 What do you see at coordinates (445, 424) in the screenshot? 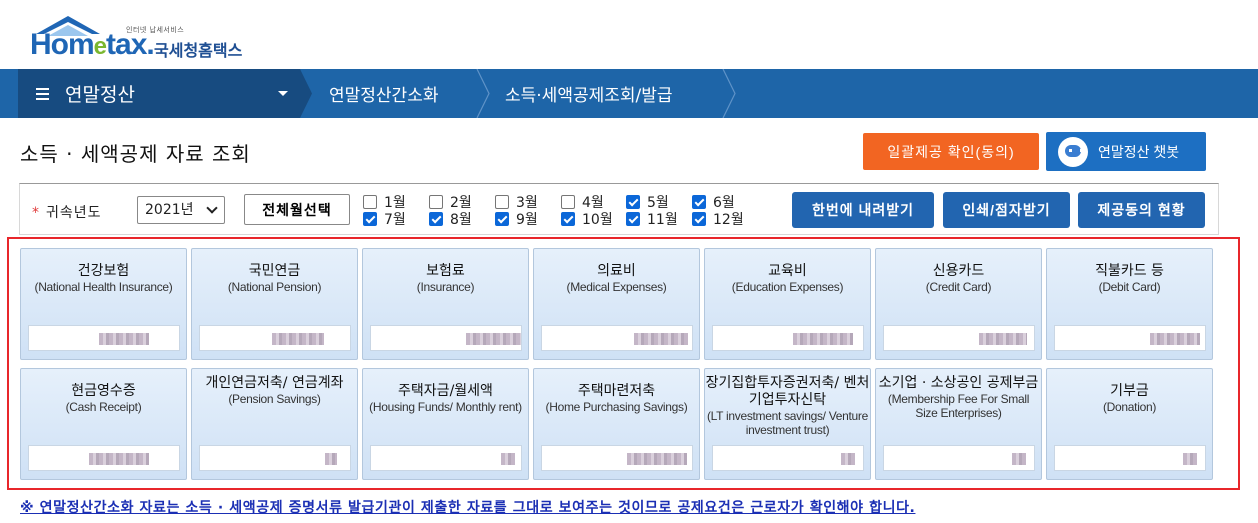
I see `deduction-tile: 주택자금/월세액 (Housing Funds/ Monthly rent)` at bounding box center [445, 424].